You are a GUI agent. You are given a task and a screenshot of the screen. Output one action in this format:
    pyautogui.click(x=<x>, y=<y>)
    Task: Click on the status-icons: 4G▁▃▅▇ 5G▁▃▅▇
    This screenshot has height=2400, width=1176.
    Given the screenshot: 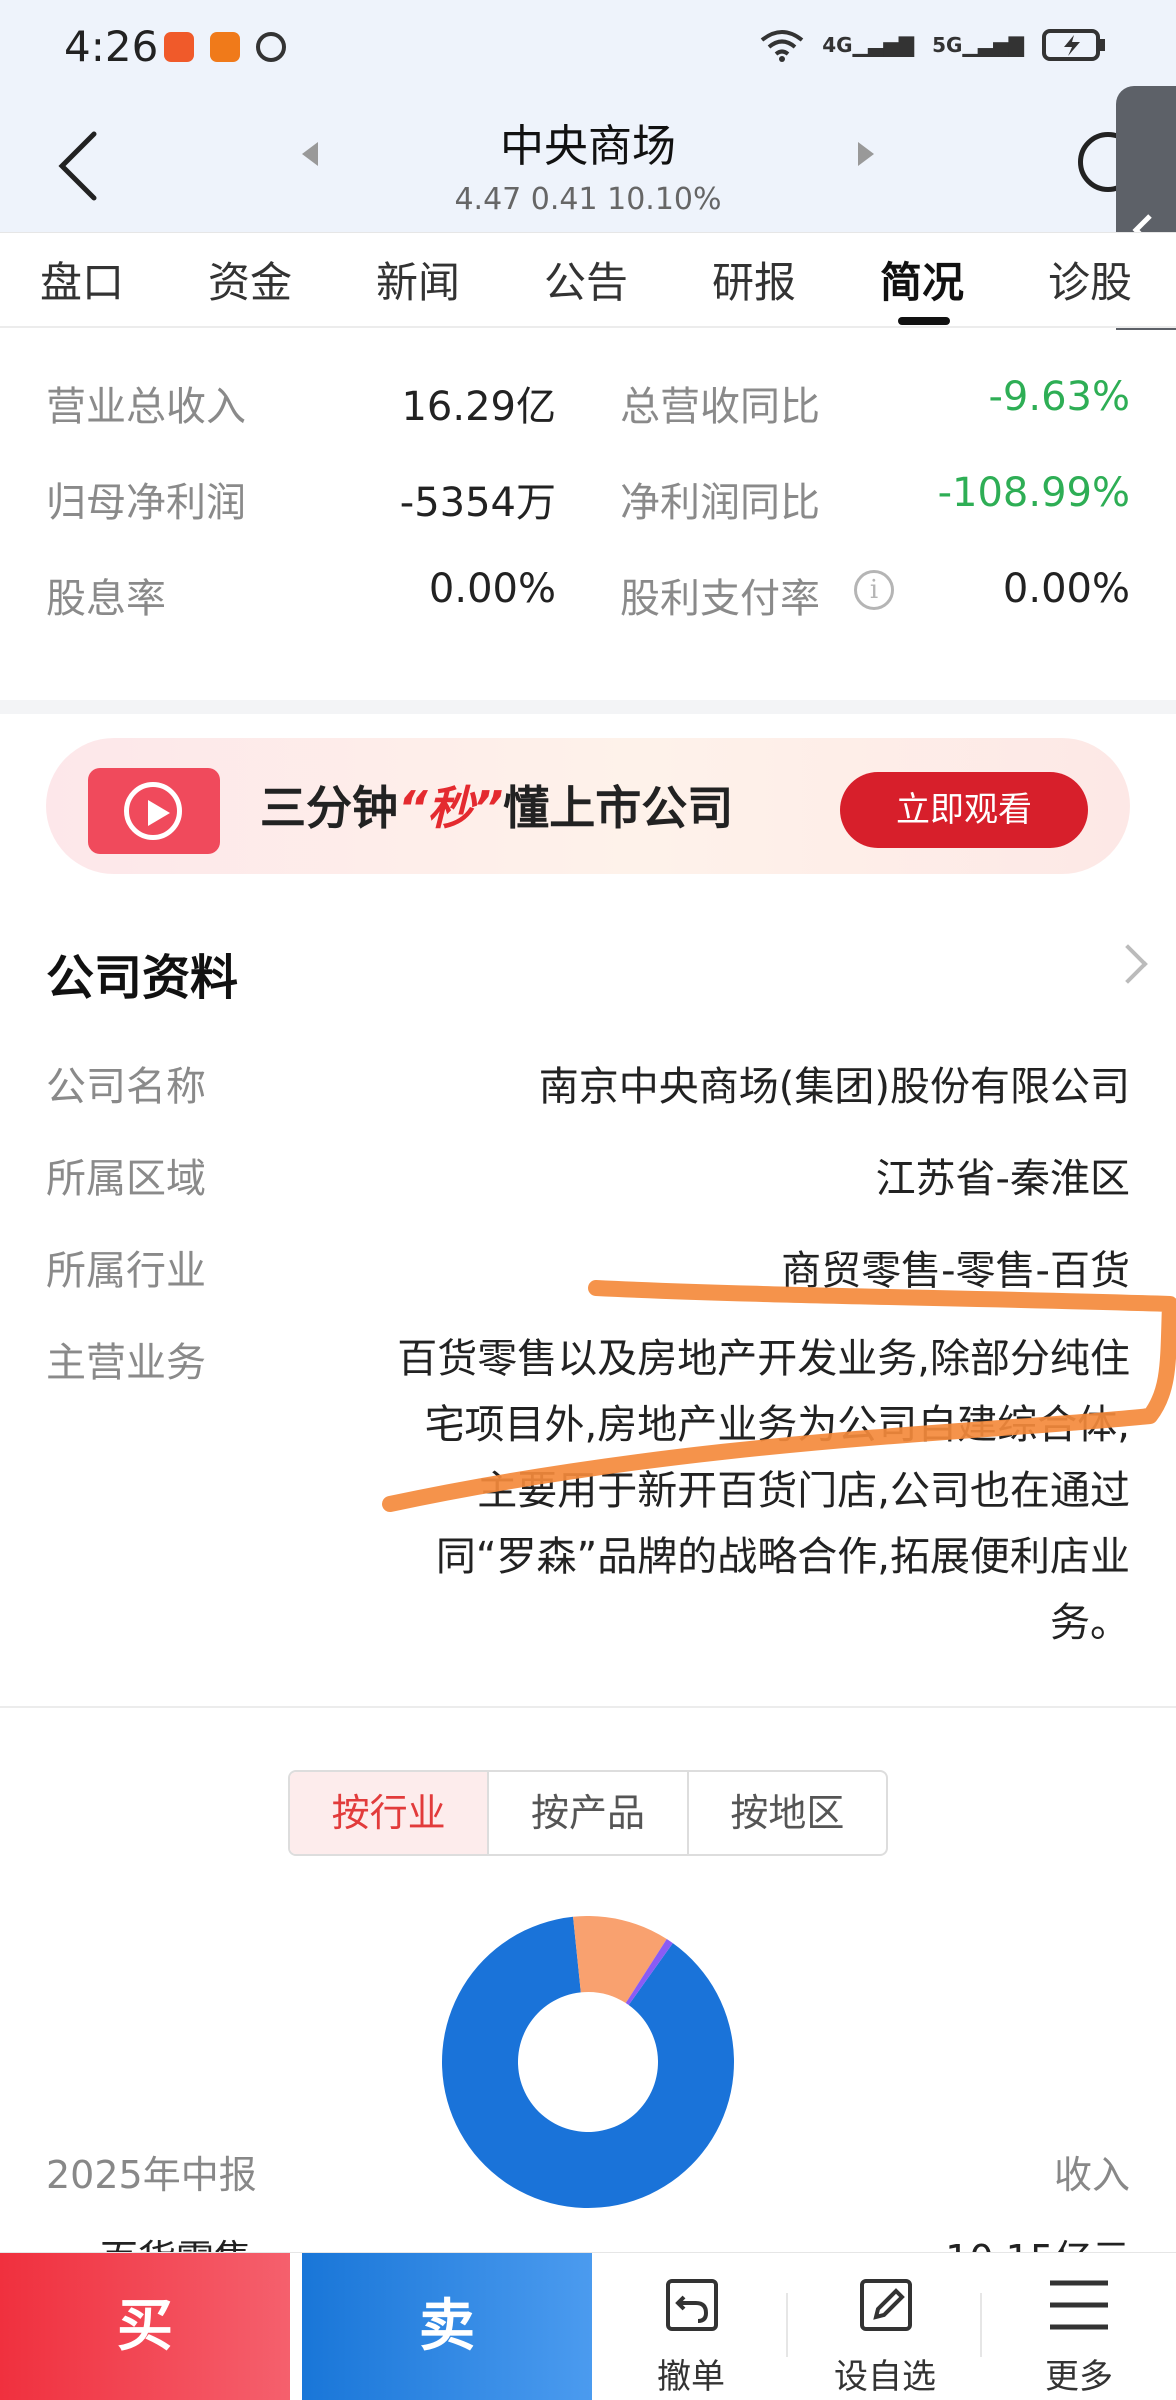 What is the action you would take?
    pyautogui.click(x=933, y=45)
    